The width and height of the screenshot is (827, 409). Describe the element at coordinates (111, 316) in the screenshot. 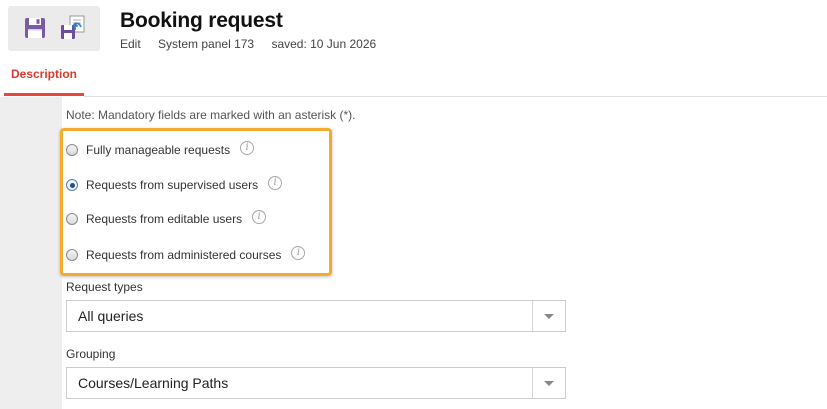

I see `request-types-value: All queries` at that location.